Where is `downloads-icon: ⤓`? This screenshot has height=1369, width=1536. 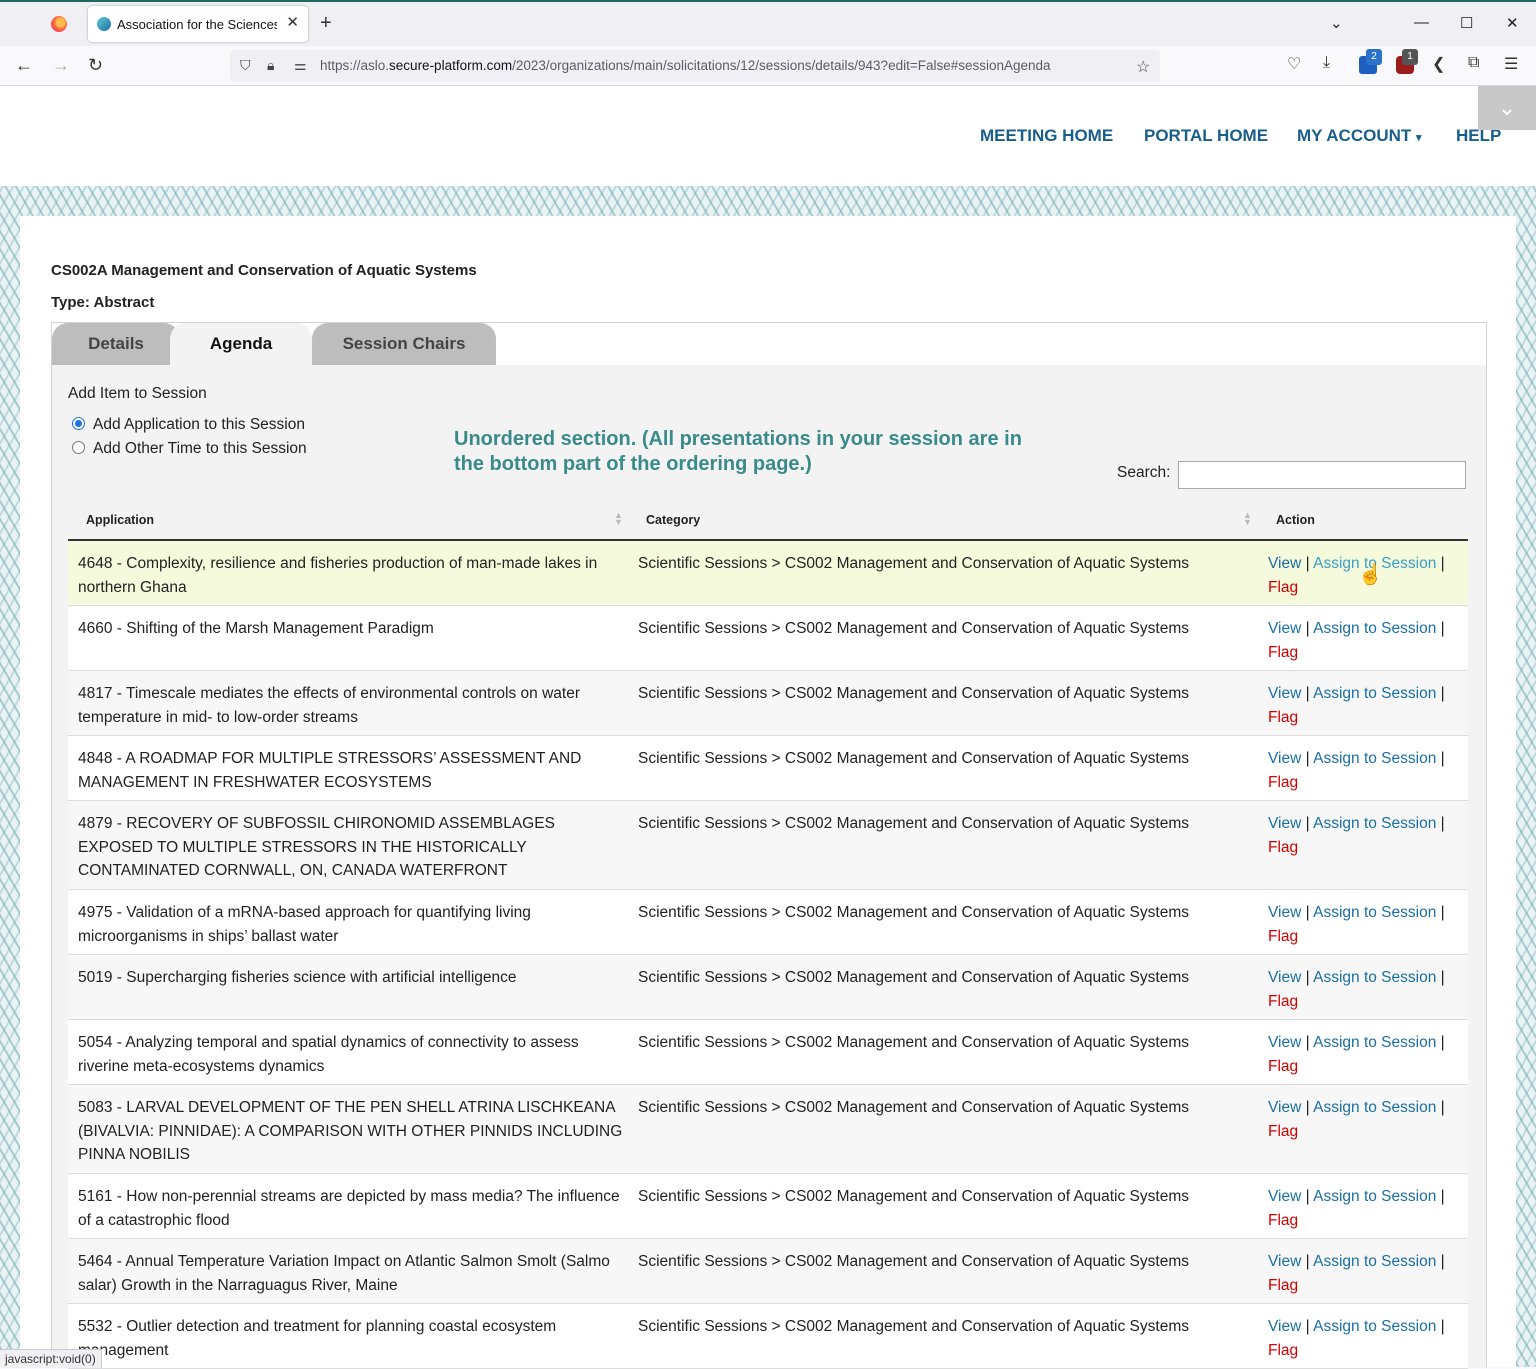
downloads-icon: ⤓ is located at coordinates (1326, 63).